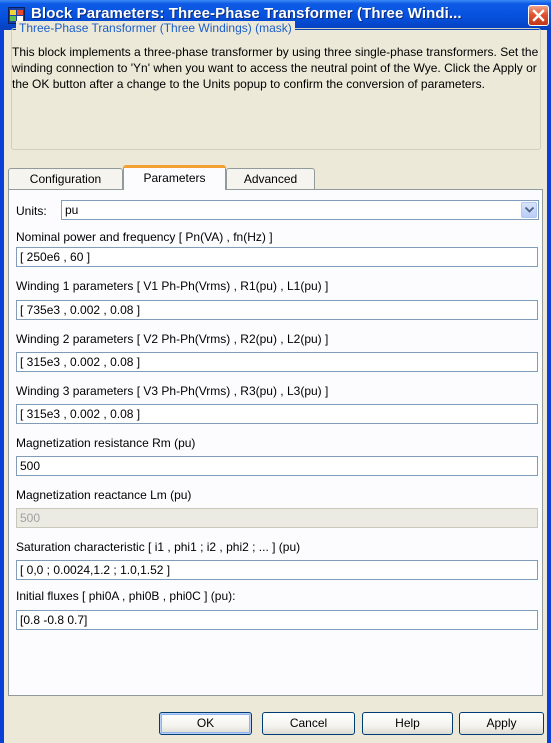  Describe the element at coordinates (538, 15) in the screenshot. I see `close-icon` at that location.